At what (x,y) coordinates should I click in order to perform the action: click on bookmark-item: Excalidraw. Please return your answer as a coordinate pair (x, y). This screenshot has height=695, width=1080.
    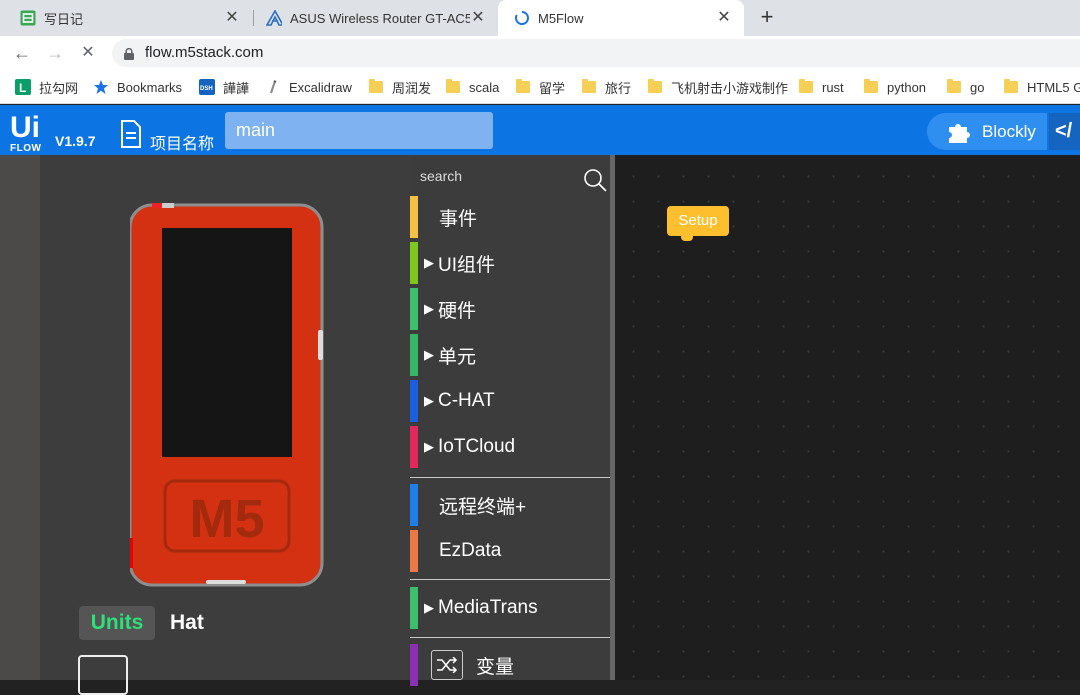
    Looking at the image, I should click on (308, 87).